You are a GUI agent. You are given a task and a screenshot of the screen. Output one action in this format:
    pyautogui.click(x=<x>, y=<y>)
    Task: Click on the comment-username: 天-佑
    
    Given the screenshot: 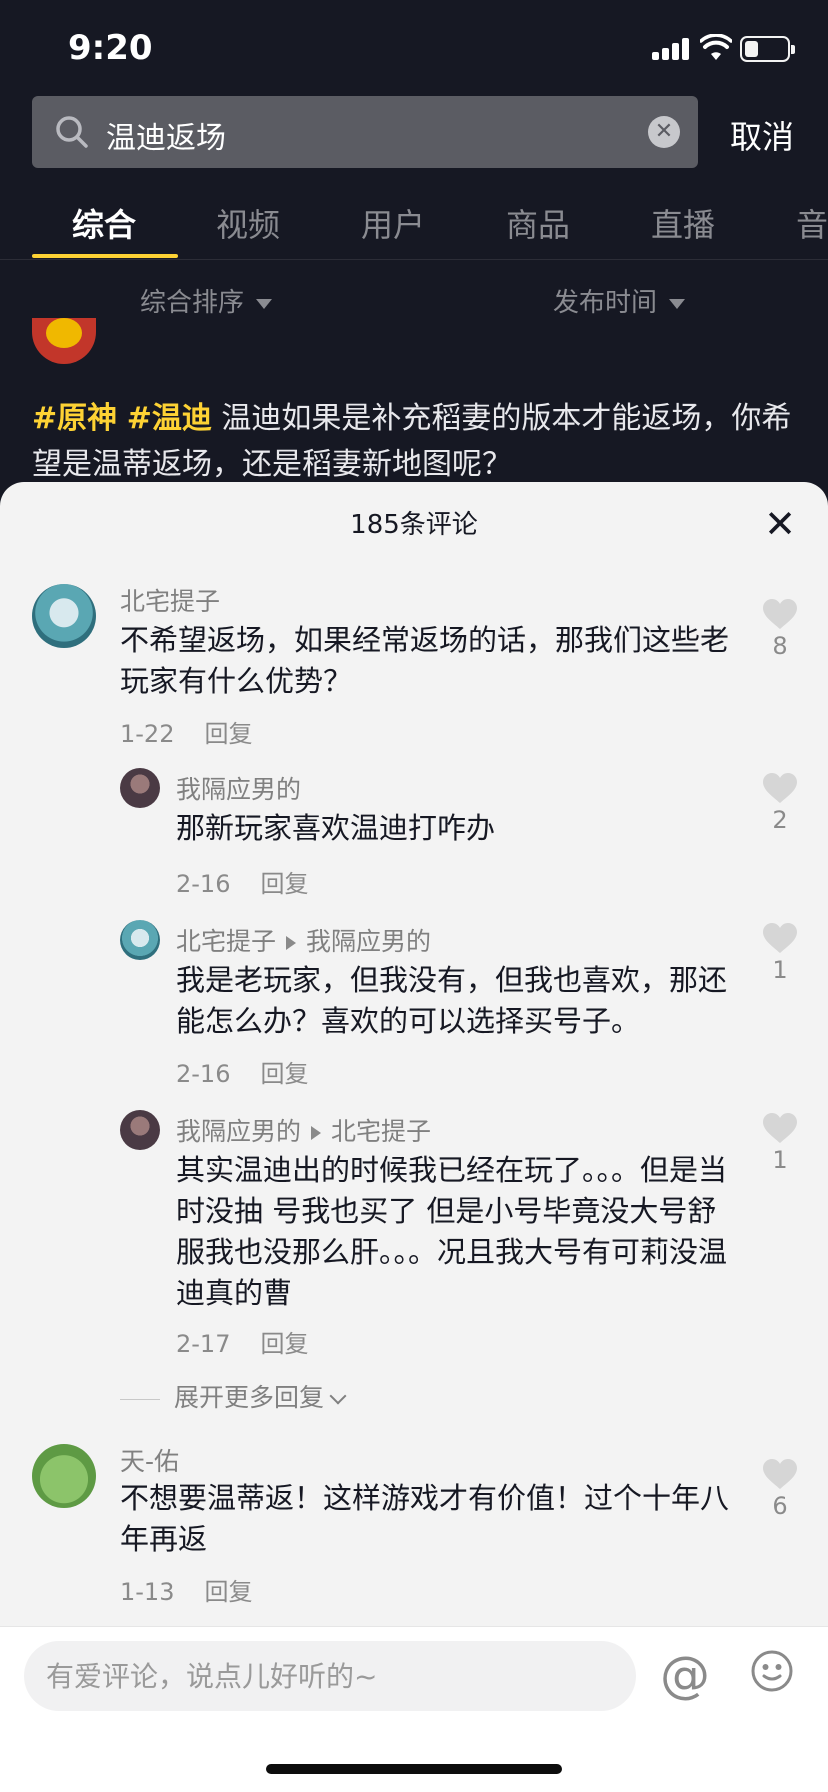 What is the action you would take?
    pyautogui.click(x=149, y=1460)
    